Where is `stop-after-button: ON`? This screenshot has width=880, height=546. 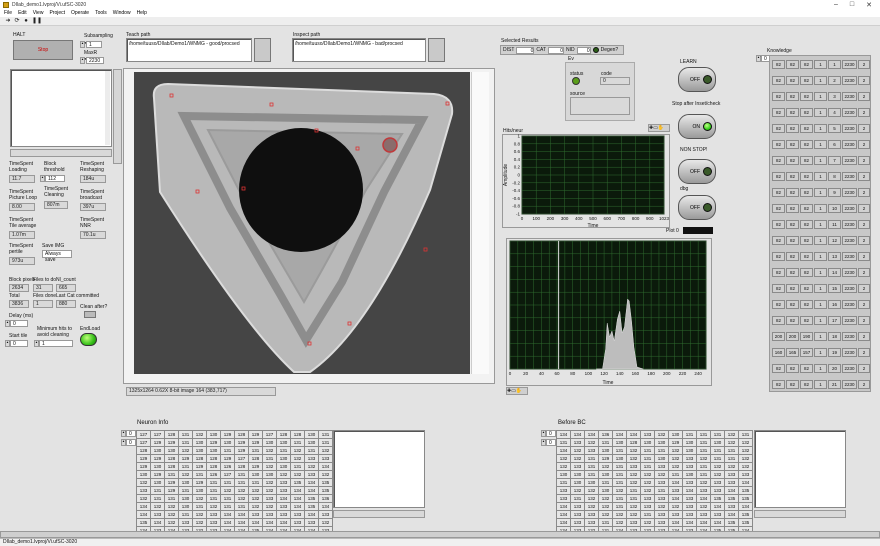 stop-after-button: ON is located at coordinates (697, 126).